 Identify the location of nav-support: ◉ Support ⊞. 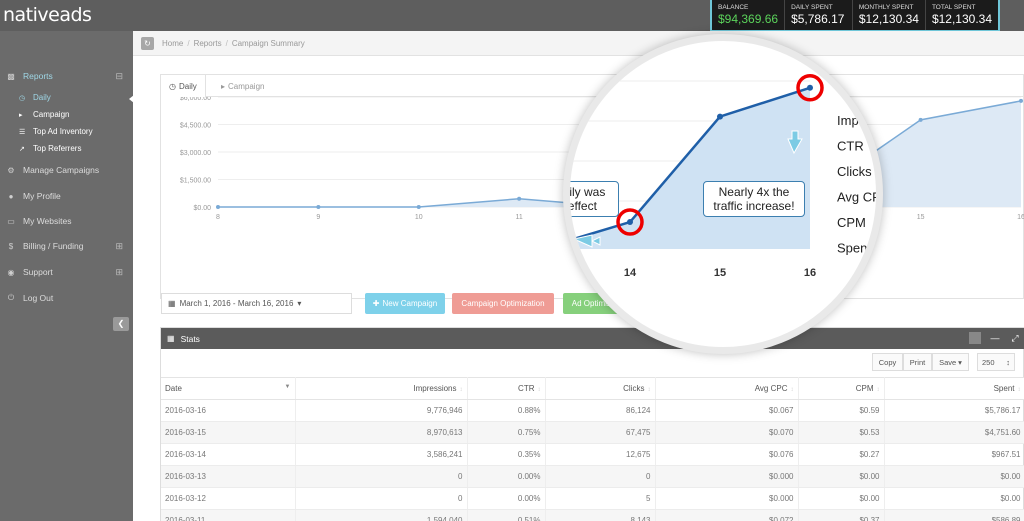
(66, 272).